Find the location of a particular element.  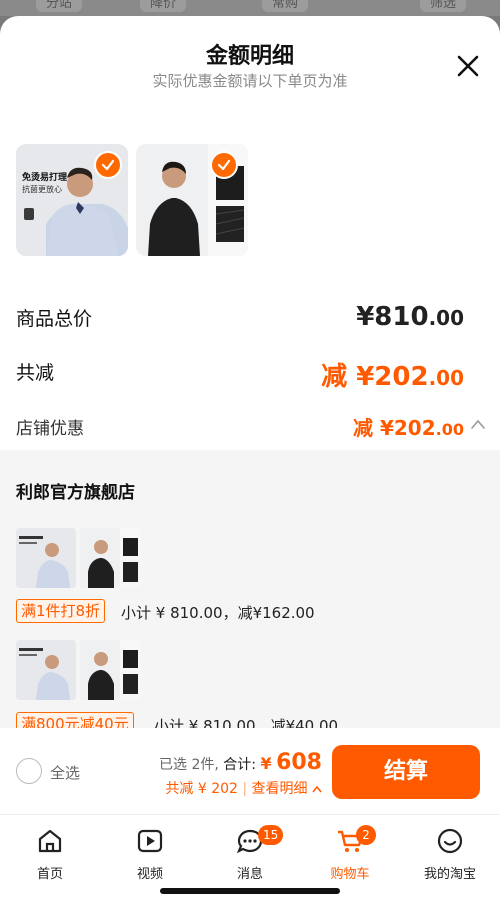

sheet-subtitle: 实际优惠金额请以下单页为准 is located at coordinates (250, 81).